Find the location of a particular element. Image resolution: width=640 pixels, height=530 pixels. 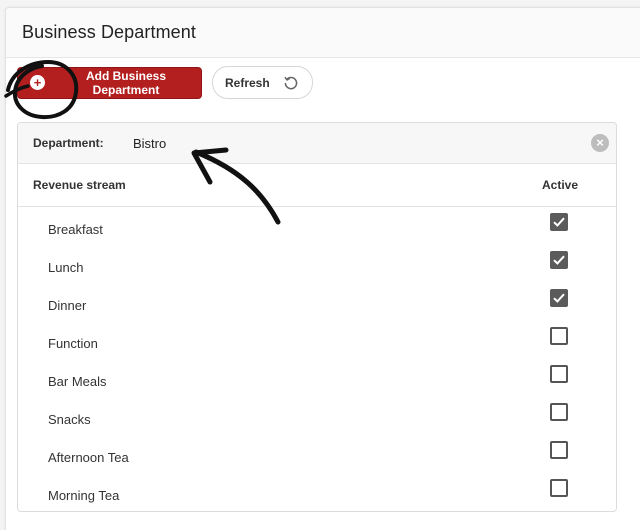

revenue-stream-name: Function is located at coordinates (73, 343).